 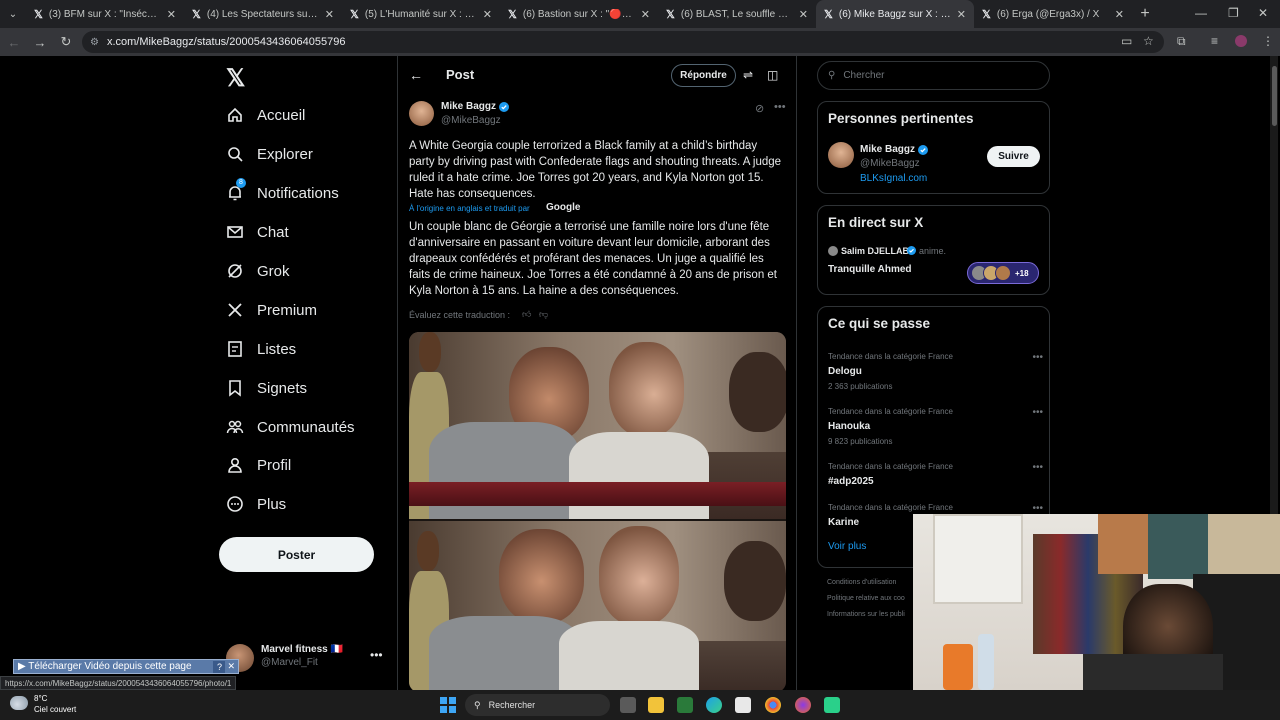 What do you see at coordinates (748, 75) in the screenshot?
I see `filter-icon: ⇌` at bounding box center [748, 75].